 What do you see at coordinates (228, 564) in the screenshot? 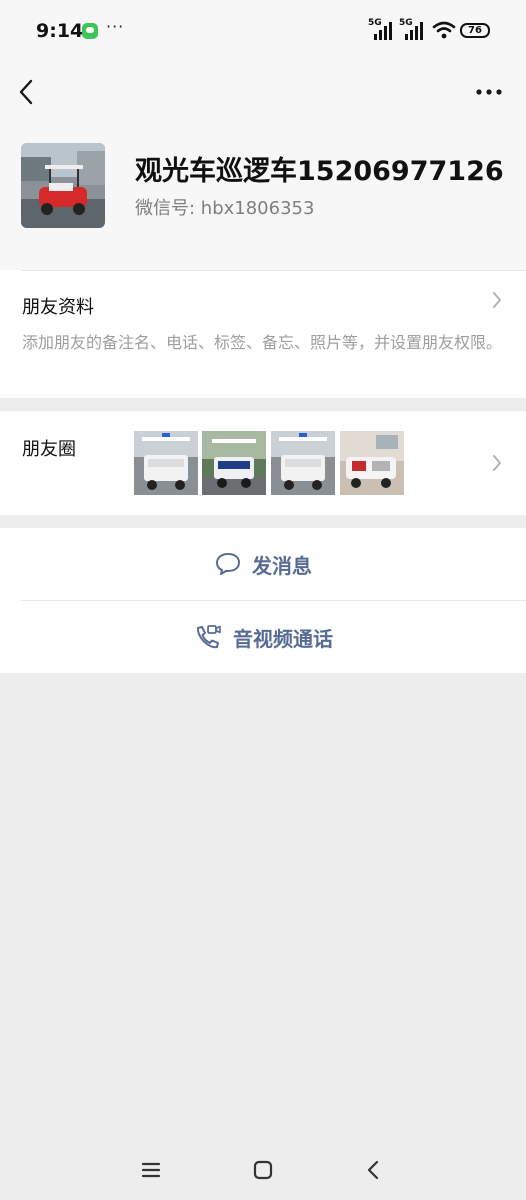
I see `chat-bubble-icon` at bounding box center [228, 564].